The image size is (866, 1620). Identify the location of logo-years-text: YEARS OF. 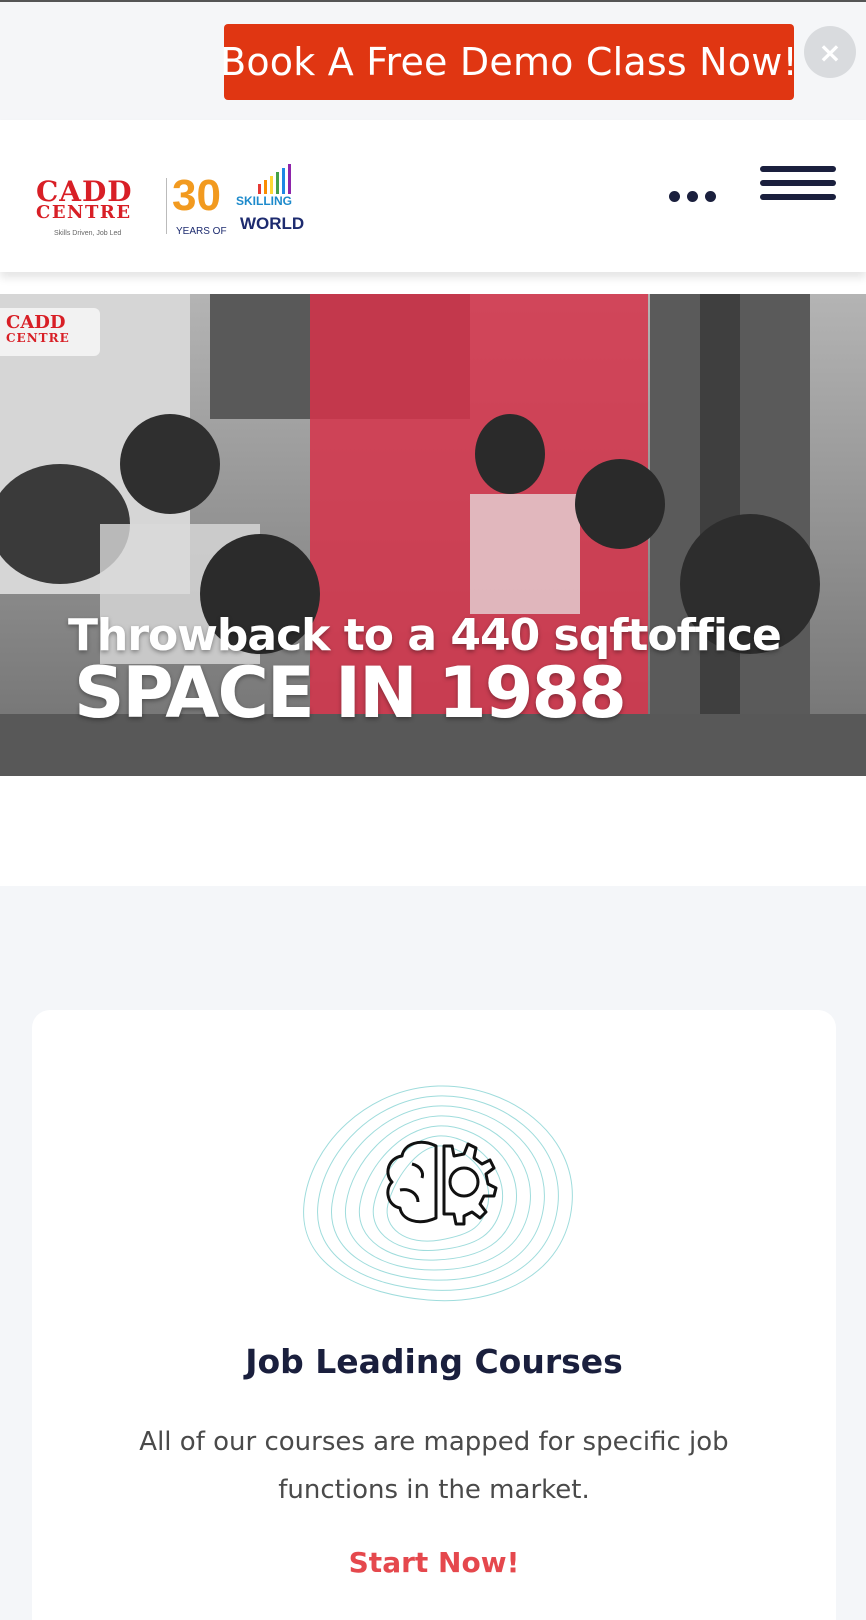
(201, 231).